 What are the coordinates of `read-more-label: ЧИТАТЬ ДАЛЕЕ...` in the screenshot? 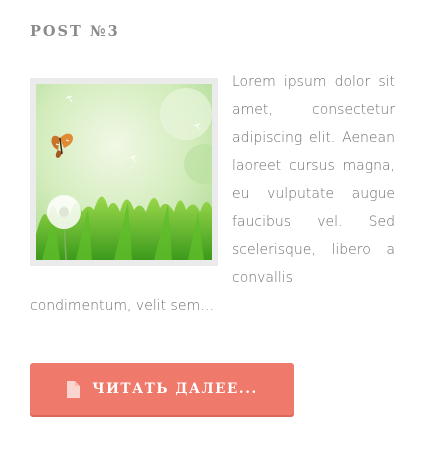 It's located at (175, 389).